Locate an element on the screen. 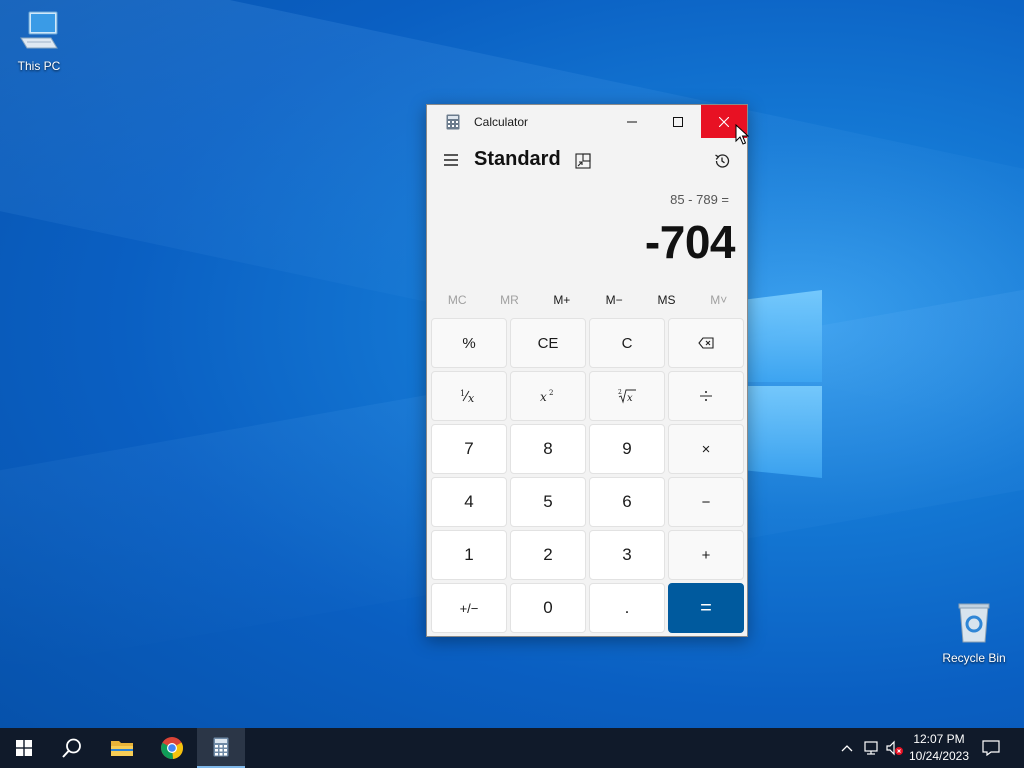  folder-icon is located at coordinates (122, 748).